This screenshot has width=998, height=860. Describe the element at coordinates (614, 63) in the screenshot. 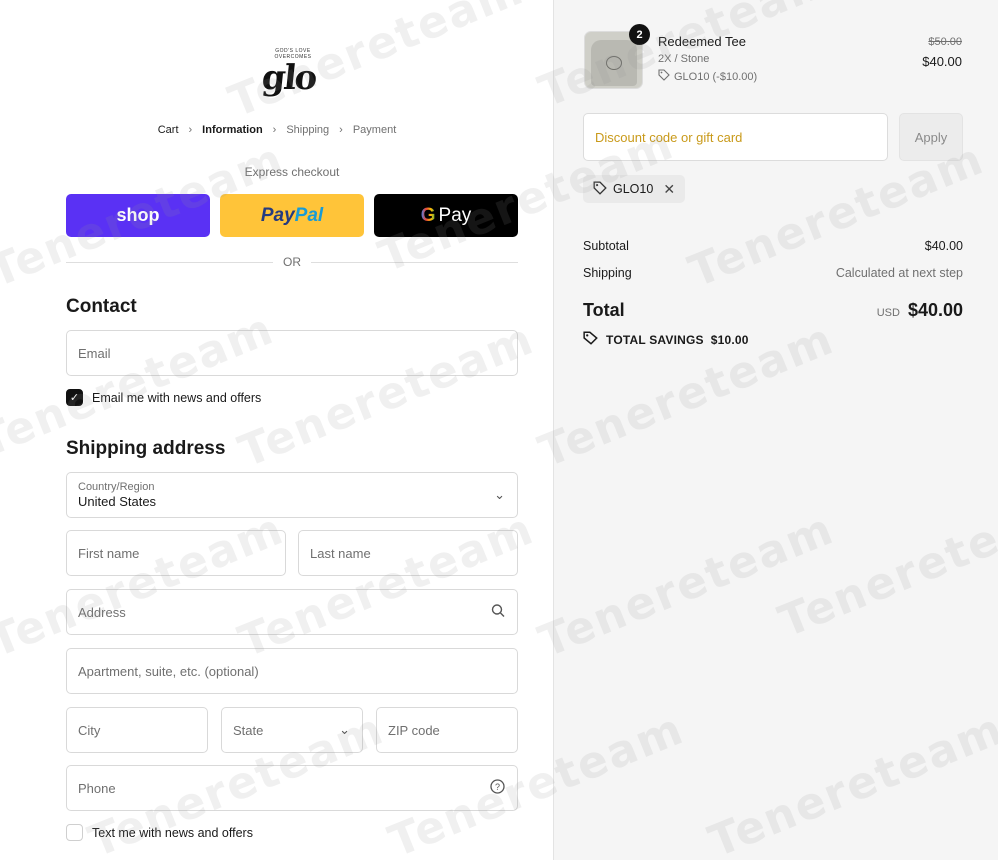

I see `tshirt-print` at that location.